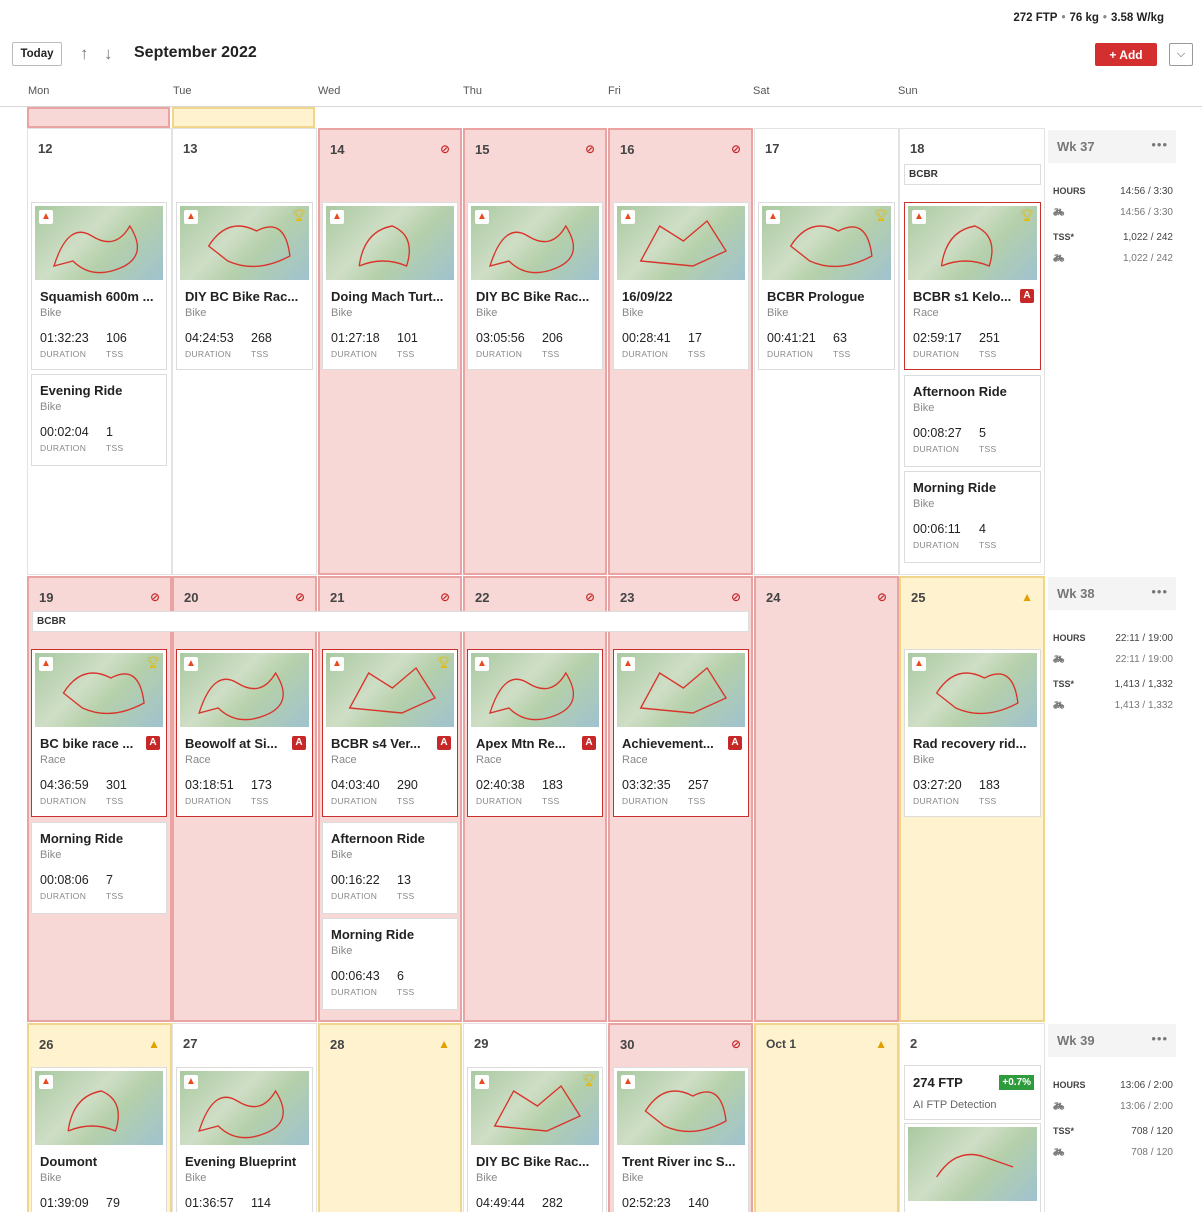 This screenshot has width=1202, height=1212. I want to click on week-summary-39: Wk 39 •••, so click(1112, 1040).